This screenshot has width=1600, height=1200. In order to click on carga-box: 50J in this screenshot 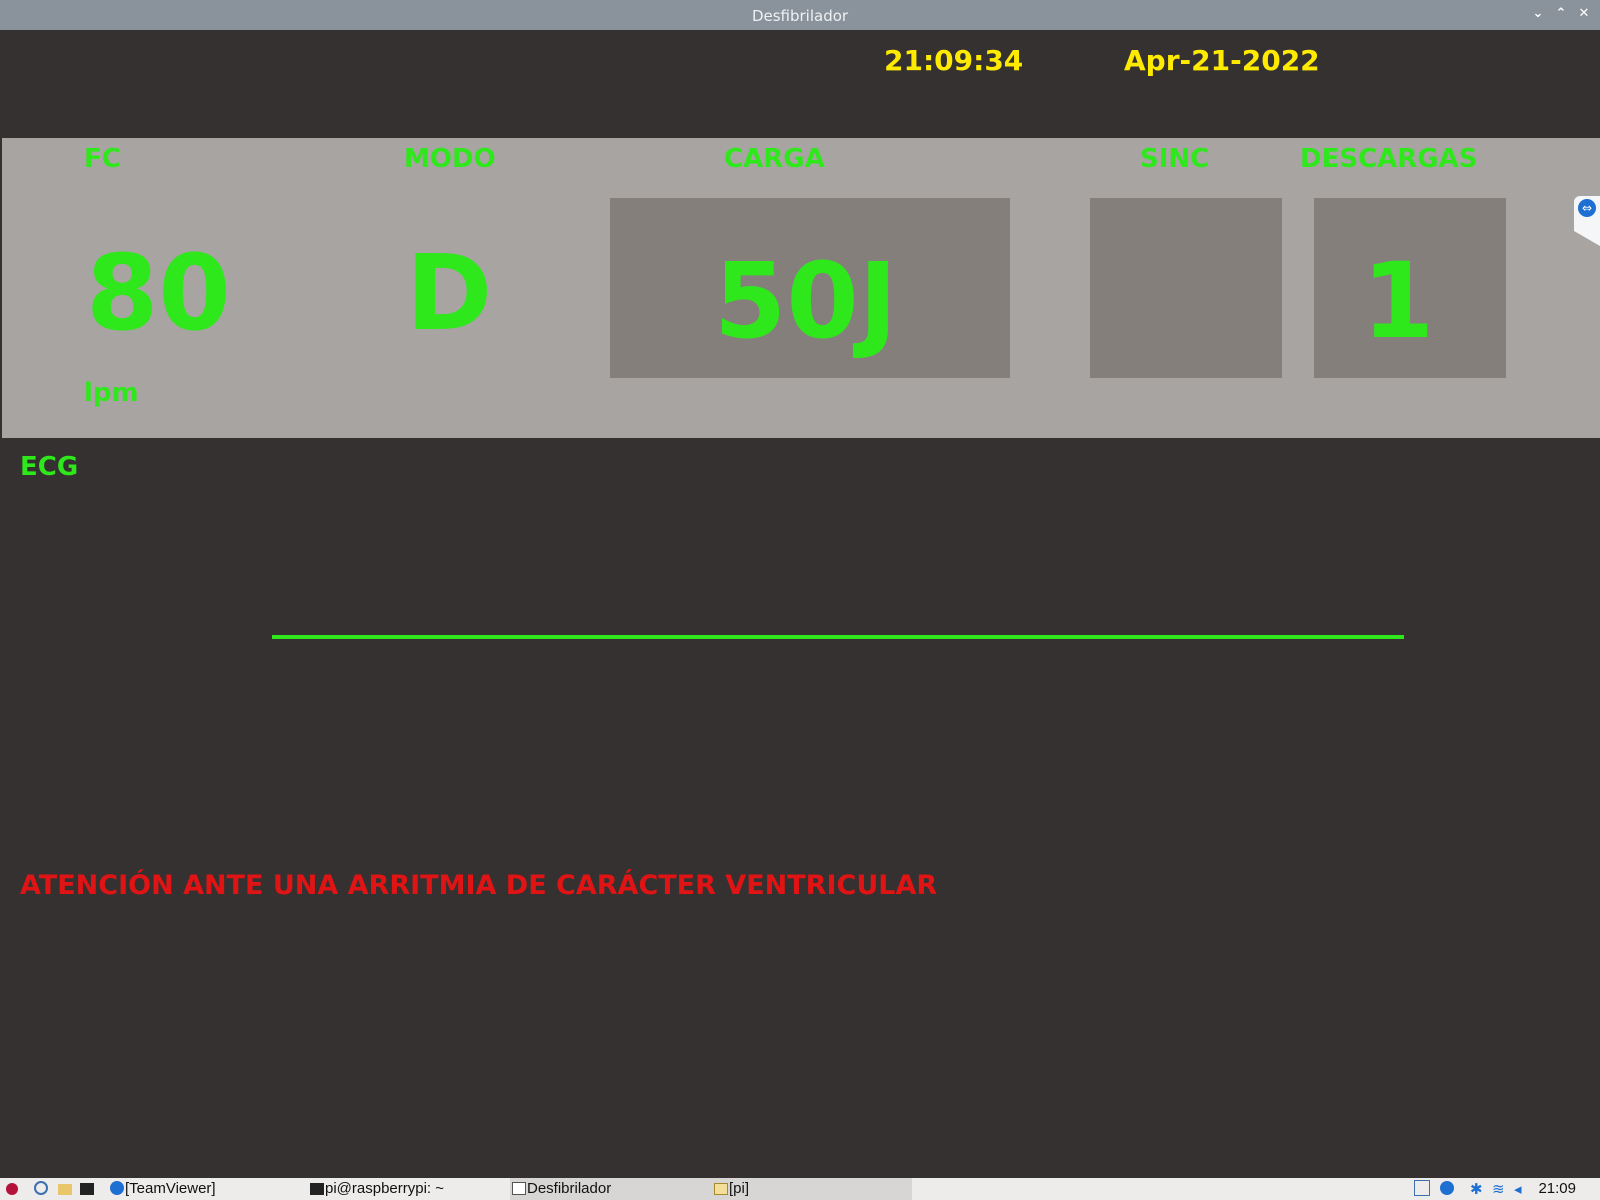, I will do `click(810, 288)`.